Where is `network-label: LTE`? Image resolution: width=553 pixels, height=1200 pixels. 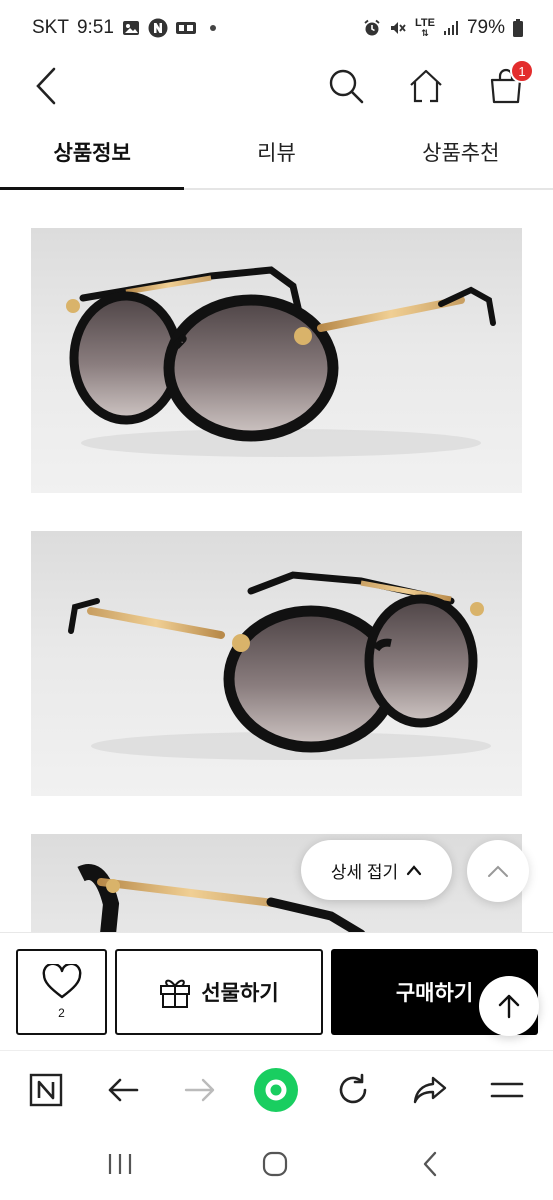
network-label: LTE is located at coordinates (425, 23).